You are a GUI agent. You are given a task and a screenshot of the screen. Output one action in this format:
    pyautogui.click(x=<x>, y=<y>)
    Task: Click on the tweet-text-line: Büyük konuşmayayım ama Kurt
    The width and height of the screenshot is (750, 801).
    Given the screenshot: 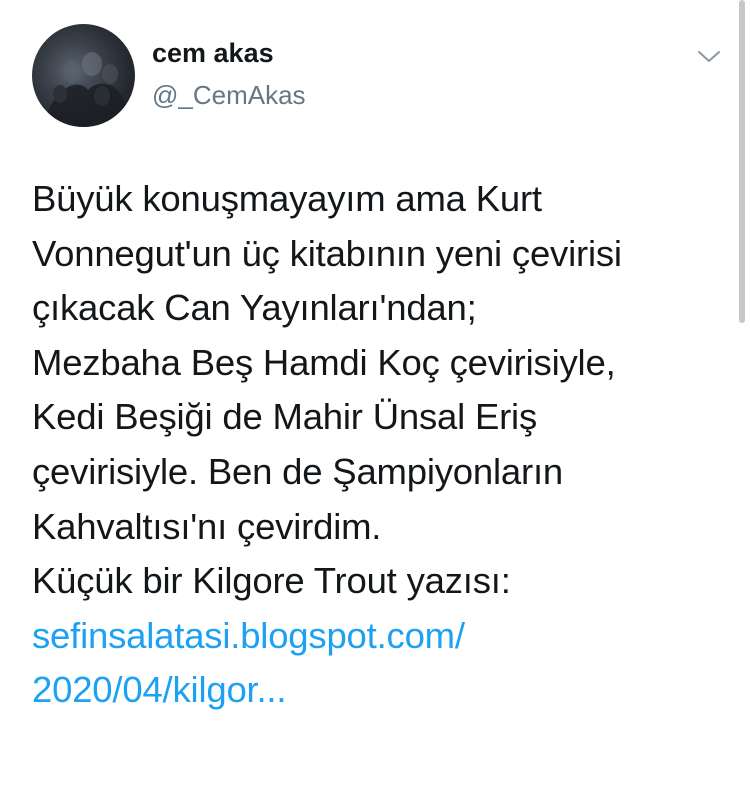 What is the action you would take?
    pyautogui.click(x=287, y=198)
    